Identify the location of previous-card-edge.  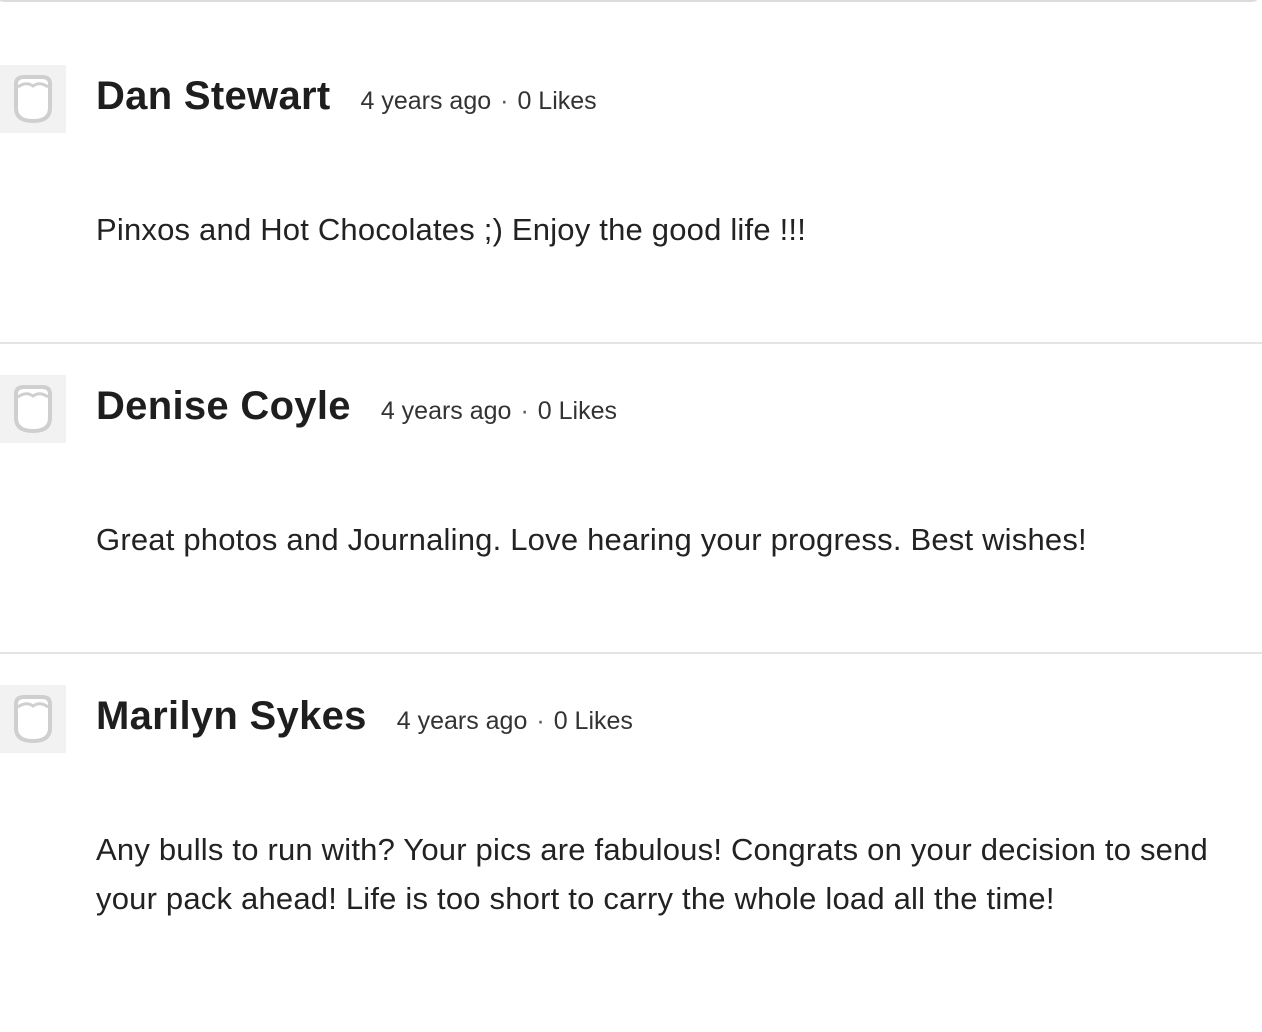
(630, 1).